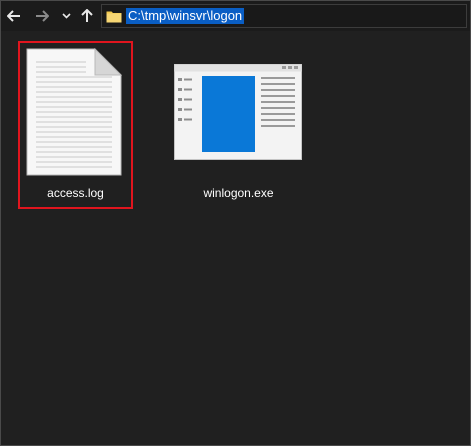  What do you see at coordinates (284, 16) in the screenshot?
I see `address-bar: C:\tmp\winsvr\logon` at bounding box center [284, 16].